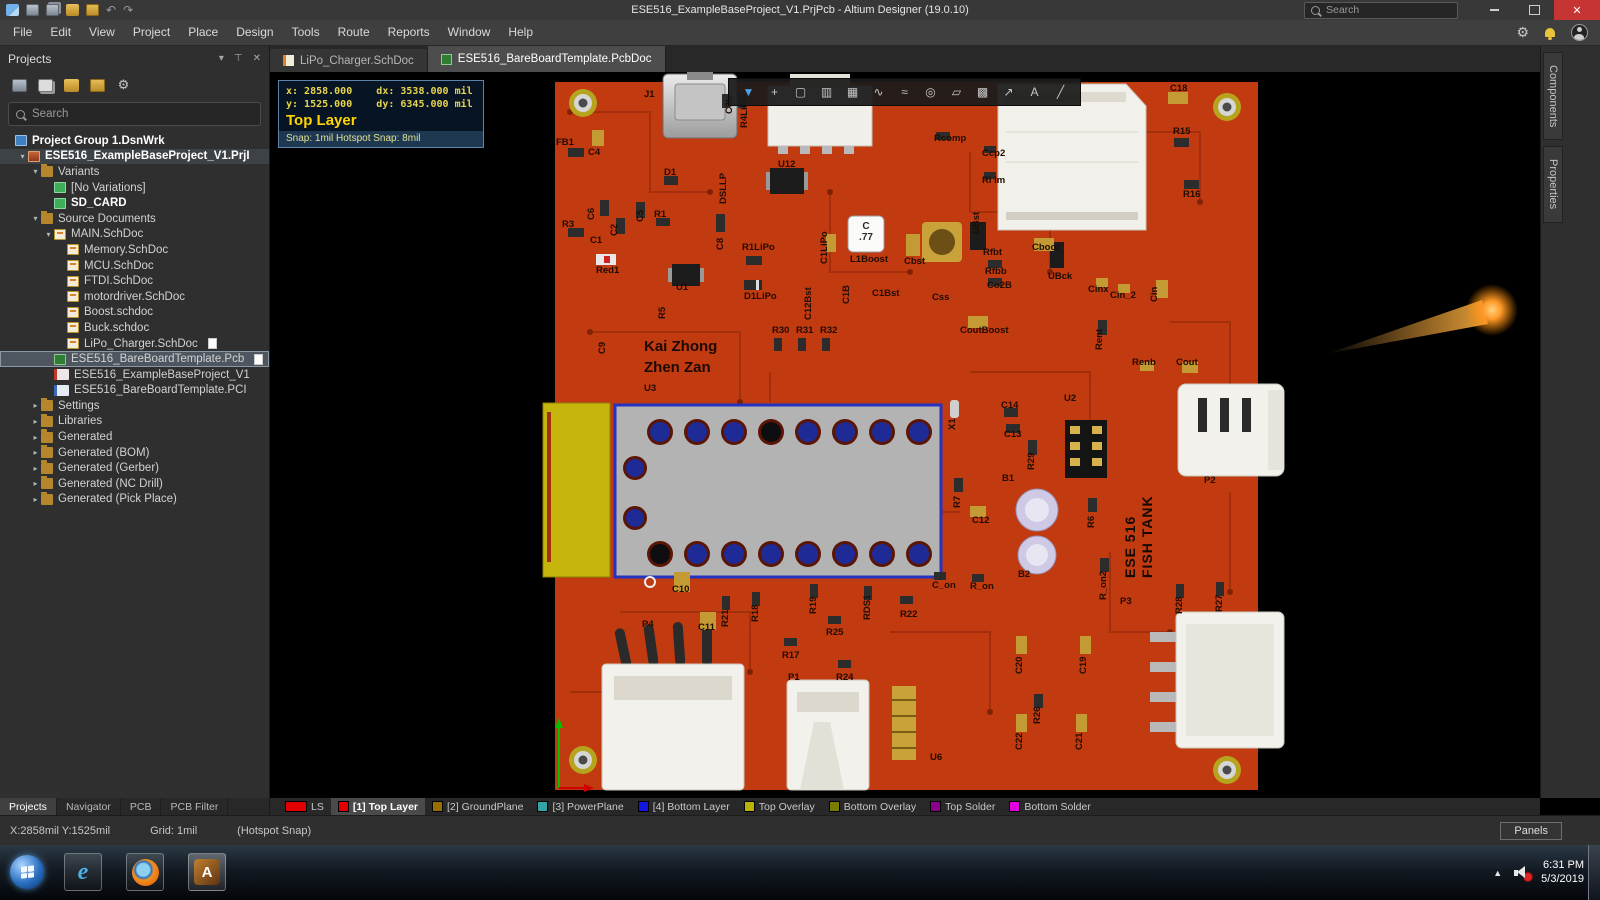 The width and height of the screenshot is (1600, 900). What do you see at coordinates (134, 375) in the screenshot?
I see `tree-item: ESE516_ExampleBaseProject_V1` at bounding box center [134, 375].